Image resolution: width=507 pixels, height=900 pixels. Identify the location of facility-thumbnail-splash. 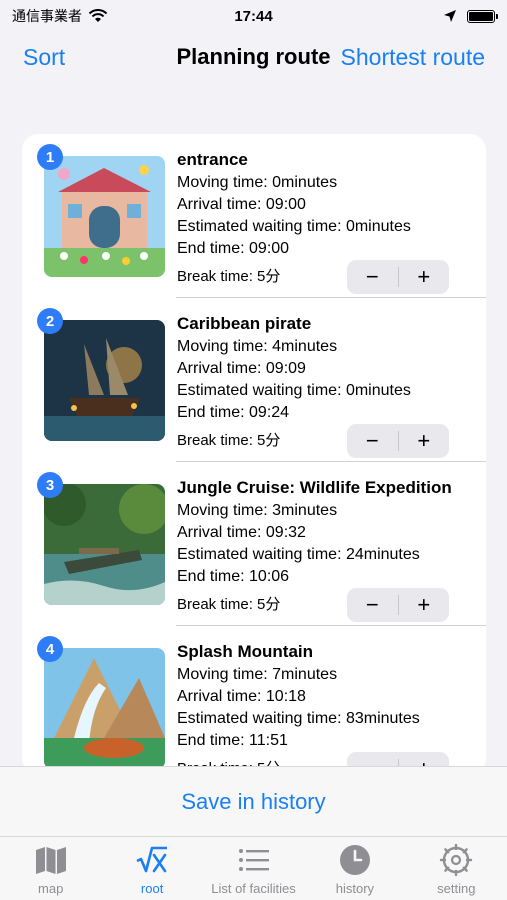
(104, 708).